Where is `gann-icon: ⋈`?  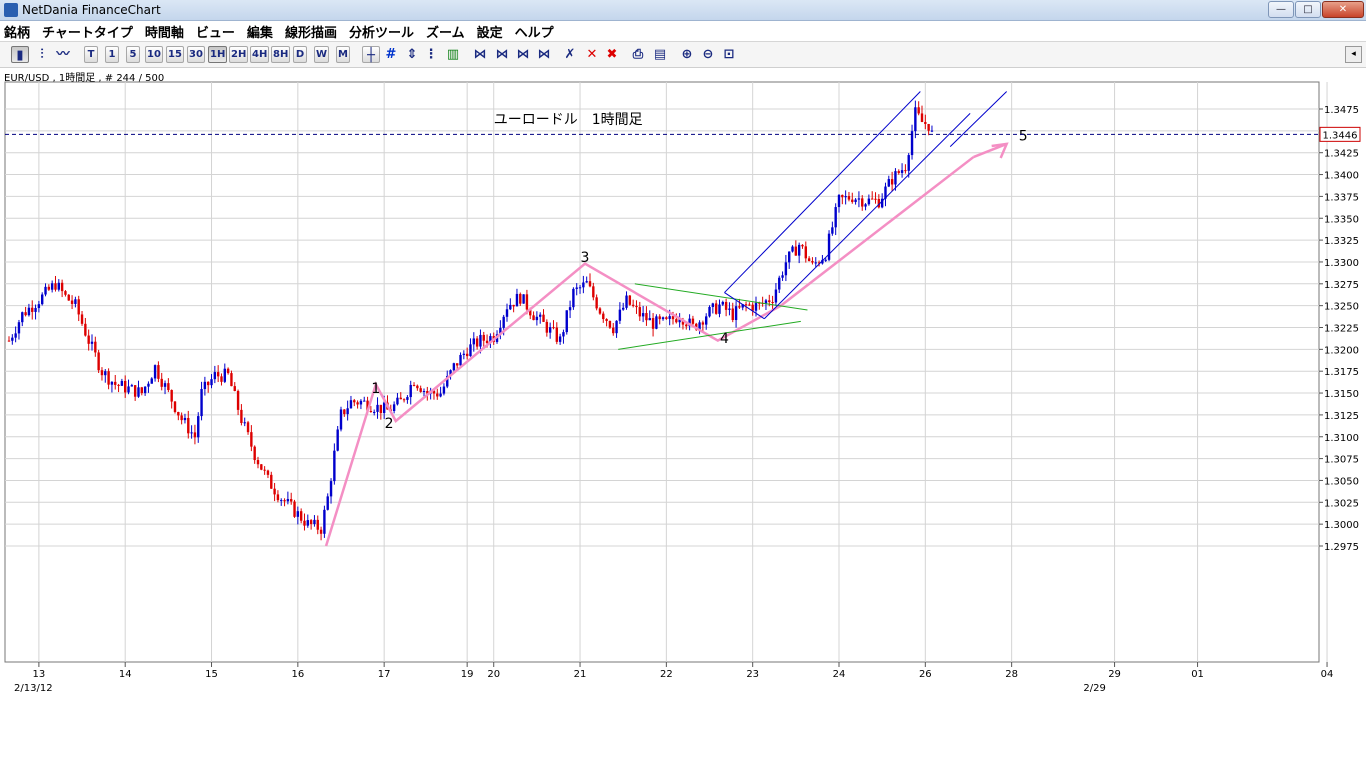
gann-icon: ⋈ is located at coordinates (544, 54).